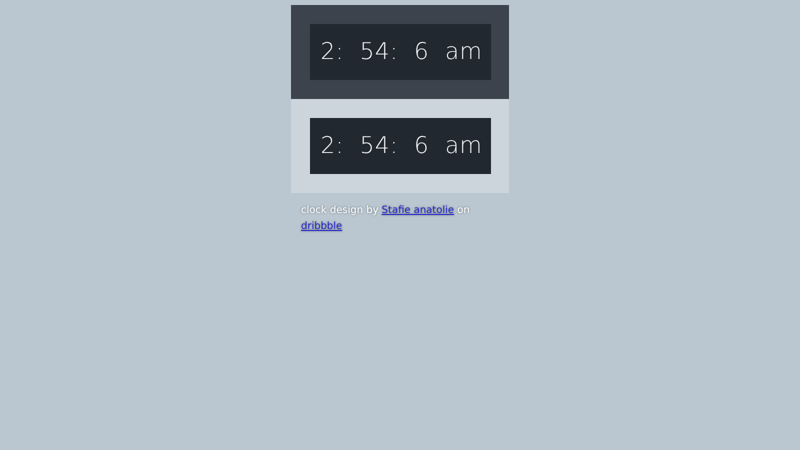 The image size is (800, 450). I want to click on credit-text: clock design by Stafie anatolie on dribbble, so click(385, 219).